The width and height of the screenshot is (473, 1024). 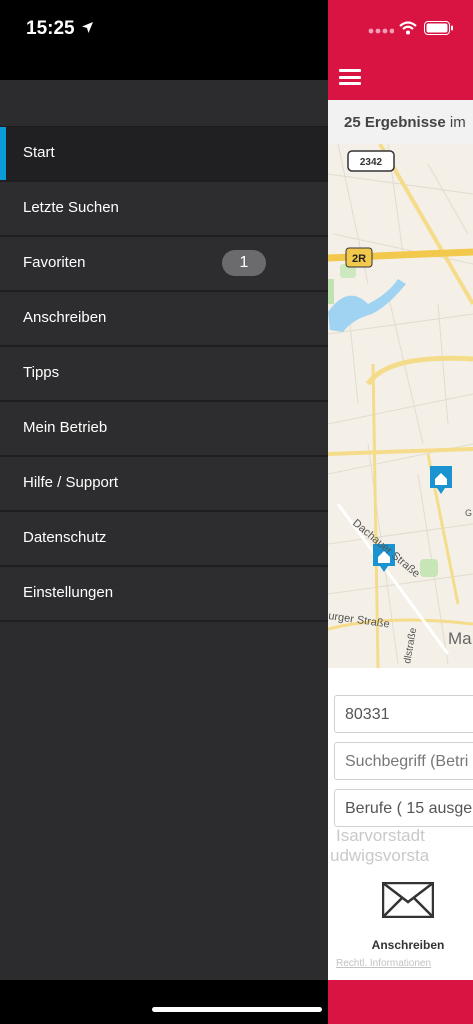 What do you see at coordinates (455, 122) in the screenshot?
I see `results-count-suffix: im` at bounding box center [455, 122].